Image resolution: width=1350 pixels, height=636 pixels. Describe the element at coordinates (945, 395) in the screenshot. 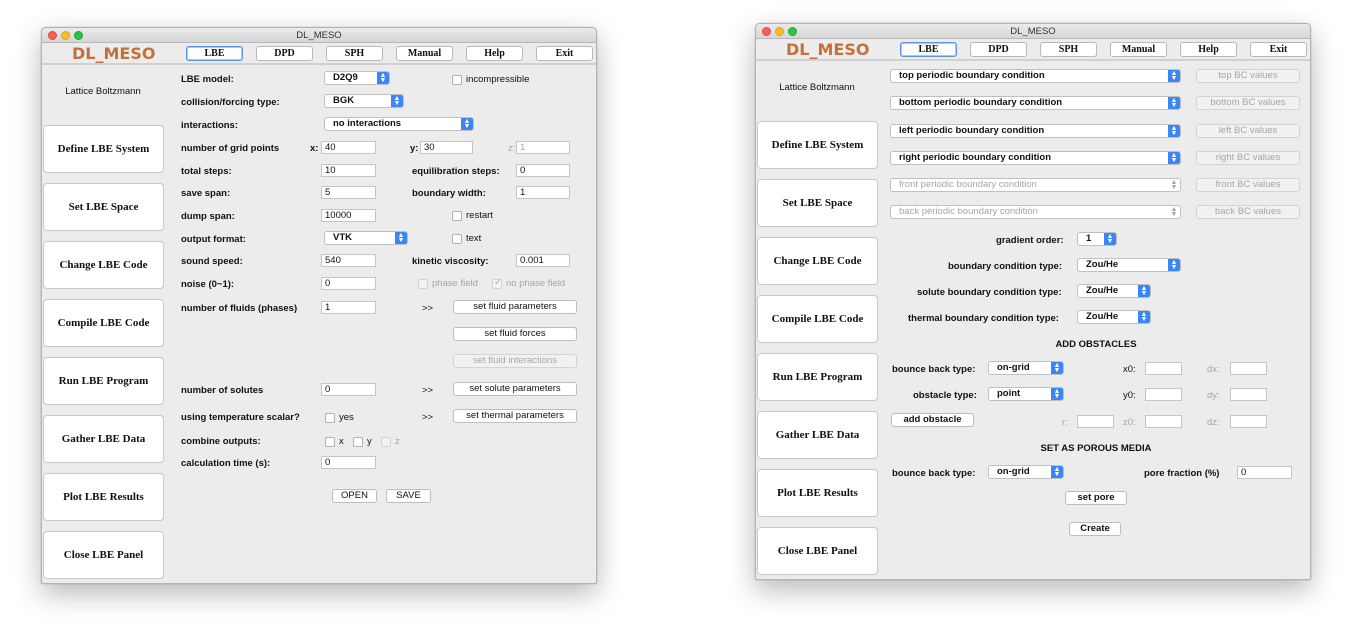

I see `obstacle-type-label: obstacle type:` at that location.